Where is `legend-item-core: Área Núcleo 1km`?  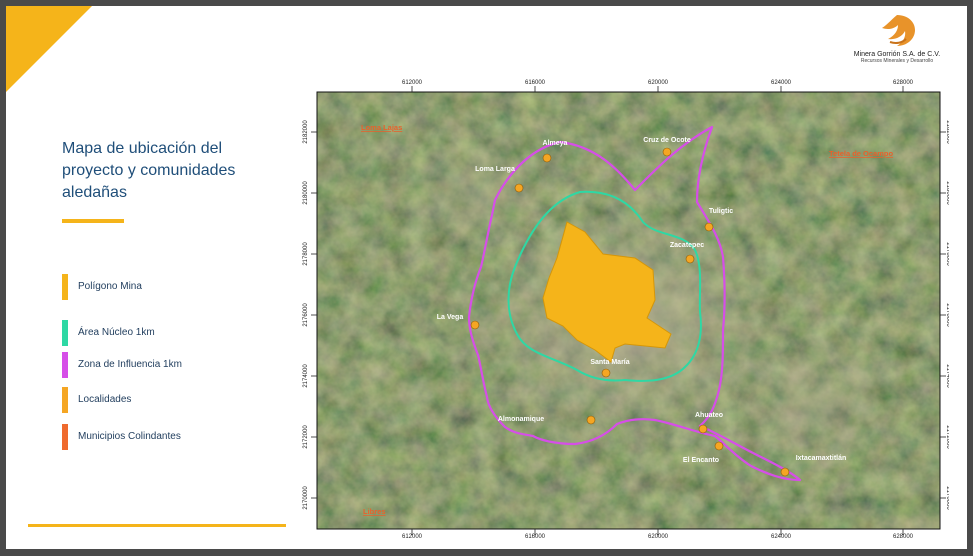
legend-item-core: Área Núcleo 1km is located at coordinates (177, 333).